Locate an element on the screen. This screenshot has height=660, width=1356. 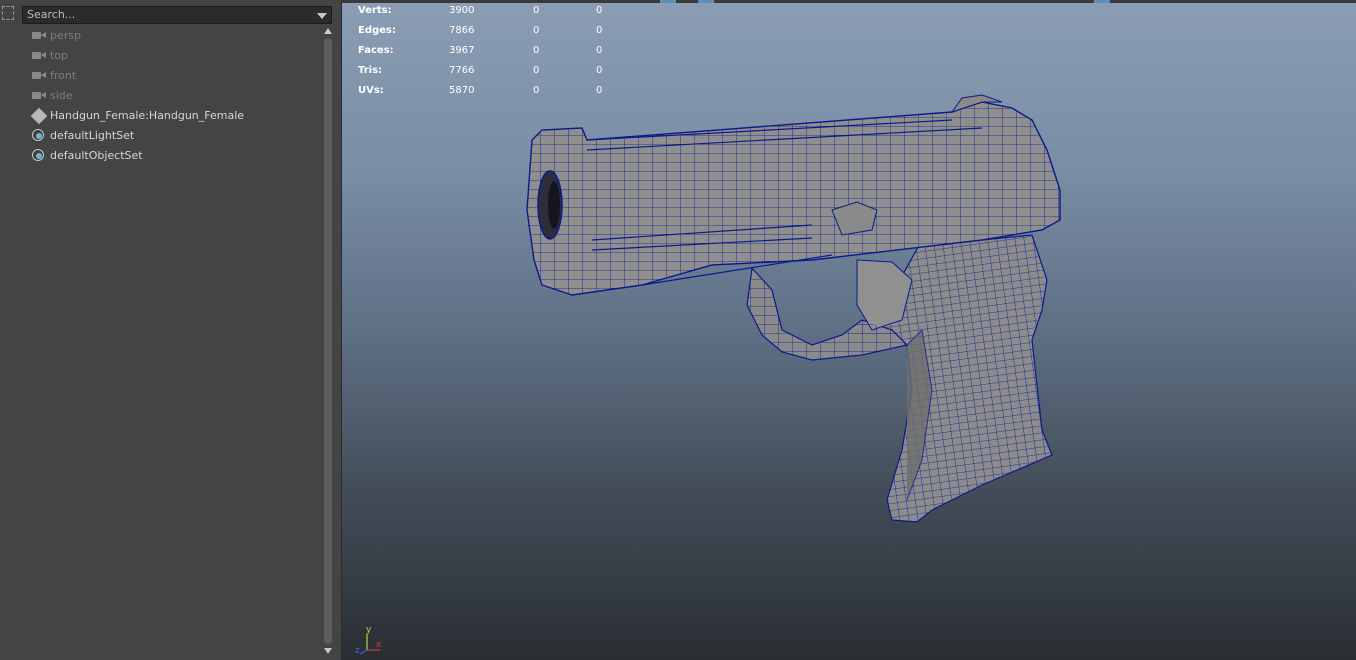
outliner-item-persp: persp is located at coordinates (160, 36).